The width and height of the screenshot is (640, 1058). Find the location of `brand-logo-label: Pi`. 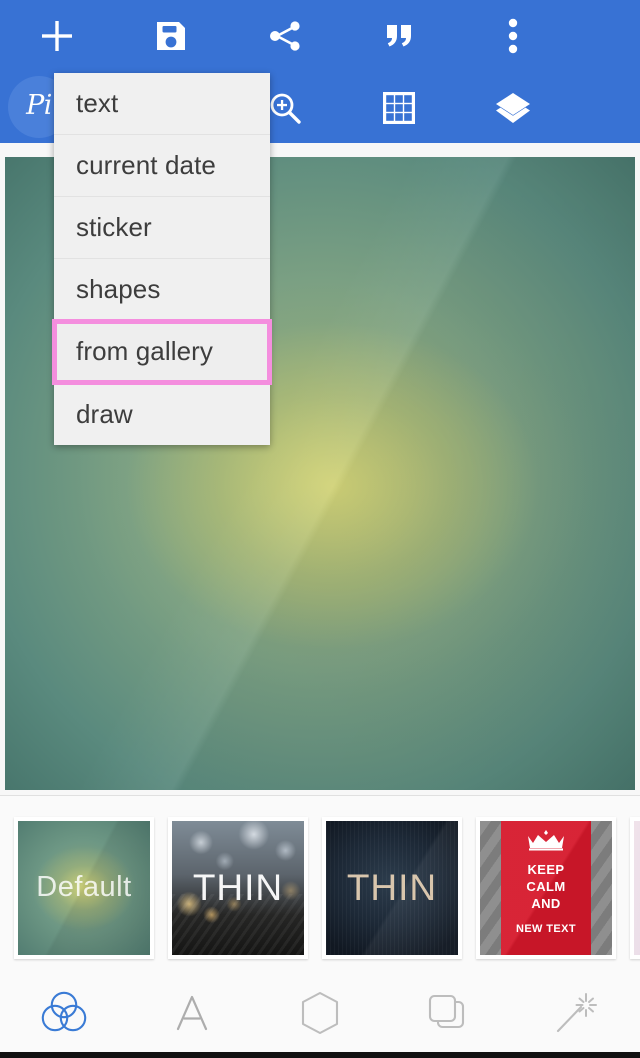

brand-logo-label: Pi is located at coordinates (39, 105).